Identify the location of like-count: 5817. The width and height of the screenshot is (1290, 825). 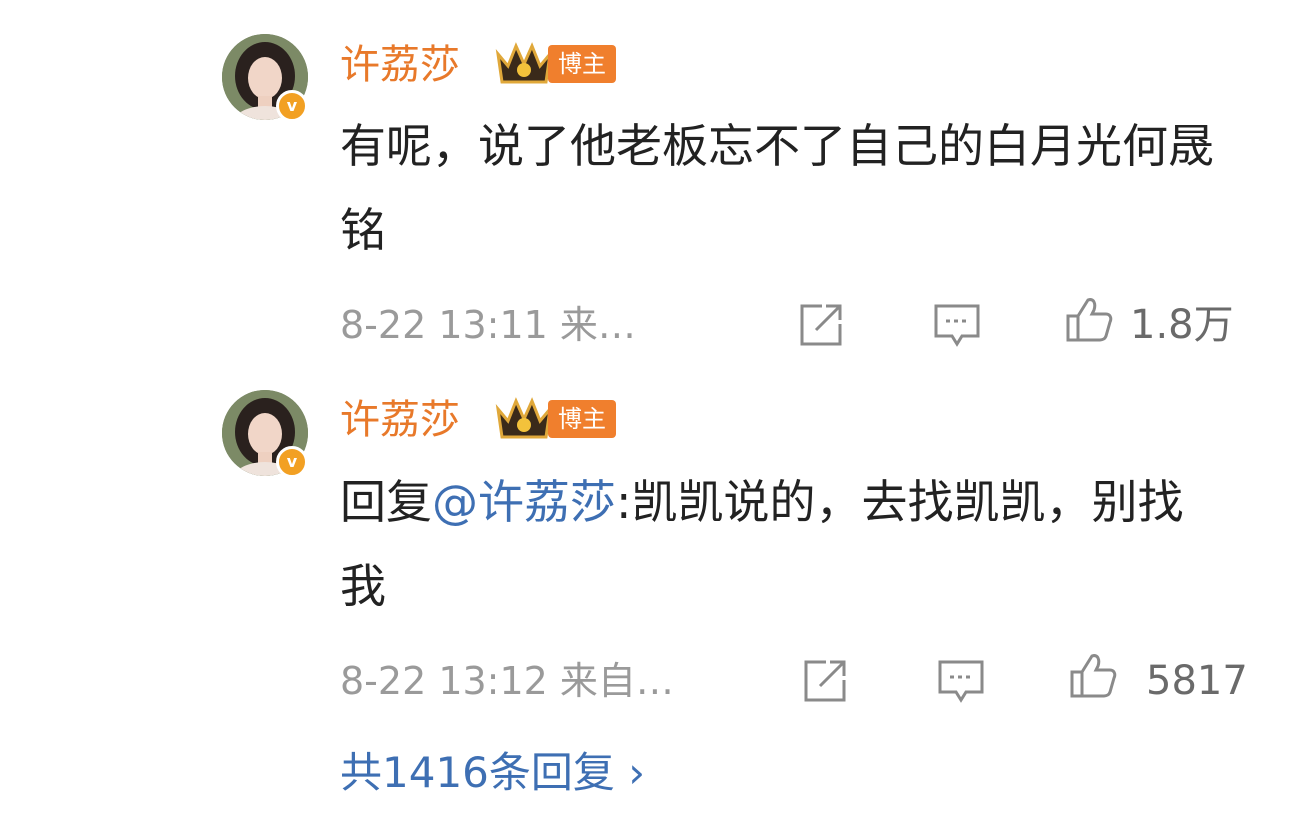
(1197, 681).